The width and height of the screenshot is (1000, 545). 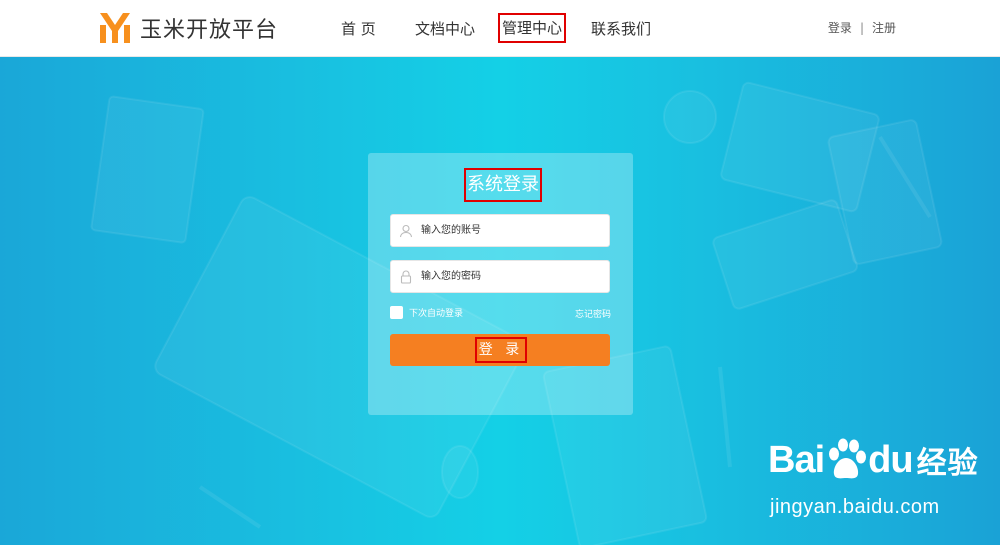 I want to click on remember-row: 下次自动登录, so click(x=426, y=312).